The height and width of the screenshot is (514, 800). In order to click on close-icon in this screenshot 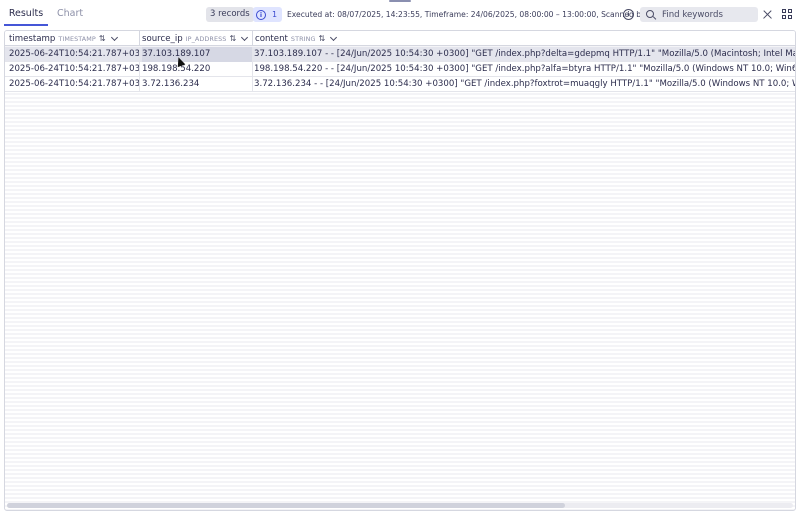, I will do `click(767, 14)`.